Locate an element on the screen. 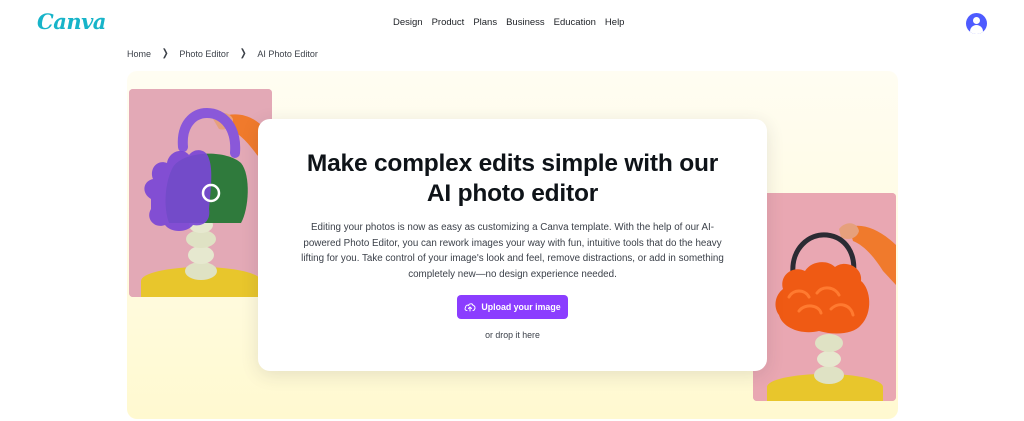 The image size is (1024, 421). upload-image-button: Upload your image is located at coordinates (512, 307).